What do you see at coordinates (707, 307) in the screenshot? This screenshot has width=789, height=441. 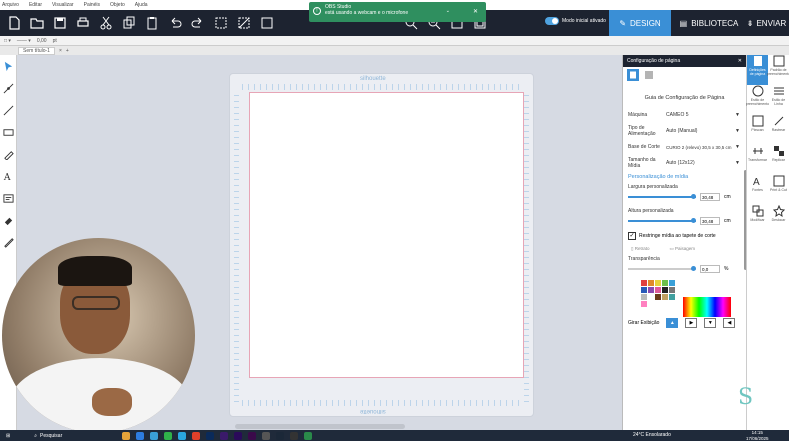 I see `color-spectrum` at bounding box center [707, 307].